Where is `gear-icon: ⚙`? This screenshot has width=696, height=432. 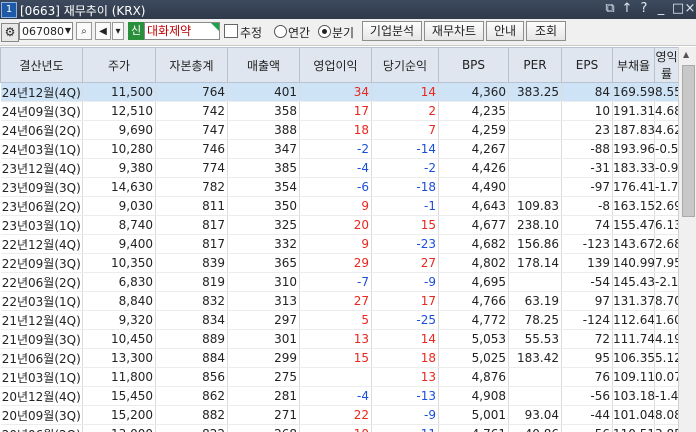 gear-icon: ⚙ is located at coordinates (10, 32).